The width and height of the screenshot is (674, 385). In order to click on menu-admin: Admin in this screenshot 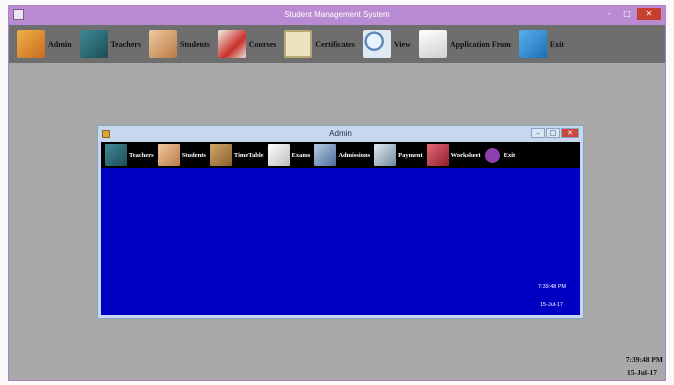, I will do `click(44, 44)`.